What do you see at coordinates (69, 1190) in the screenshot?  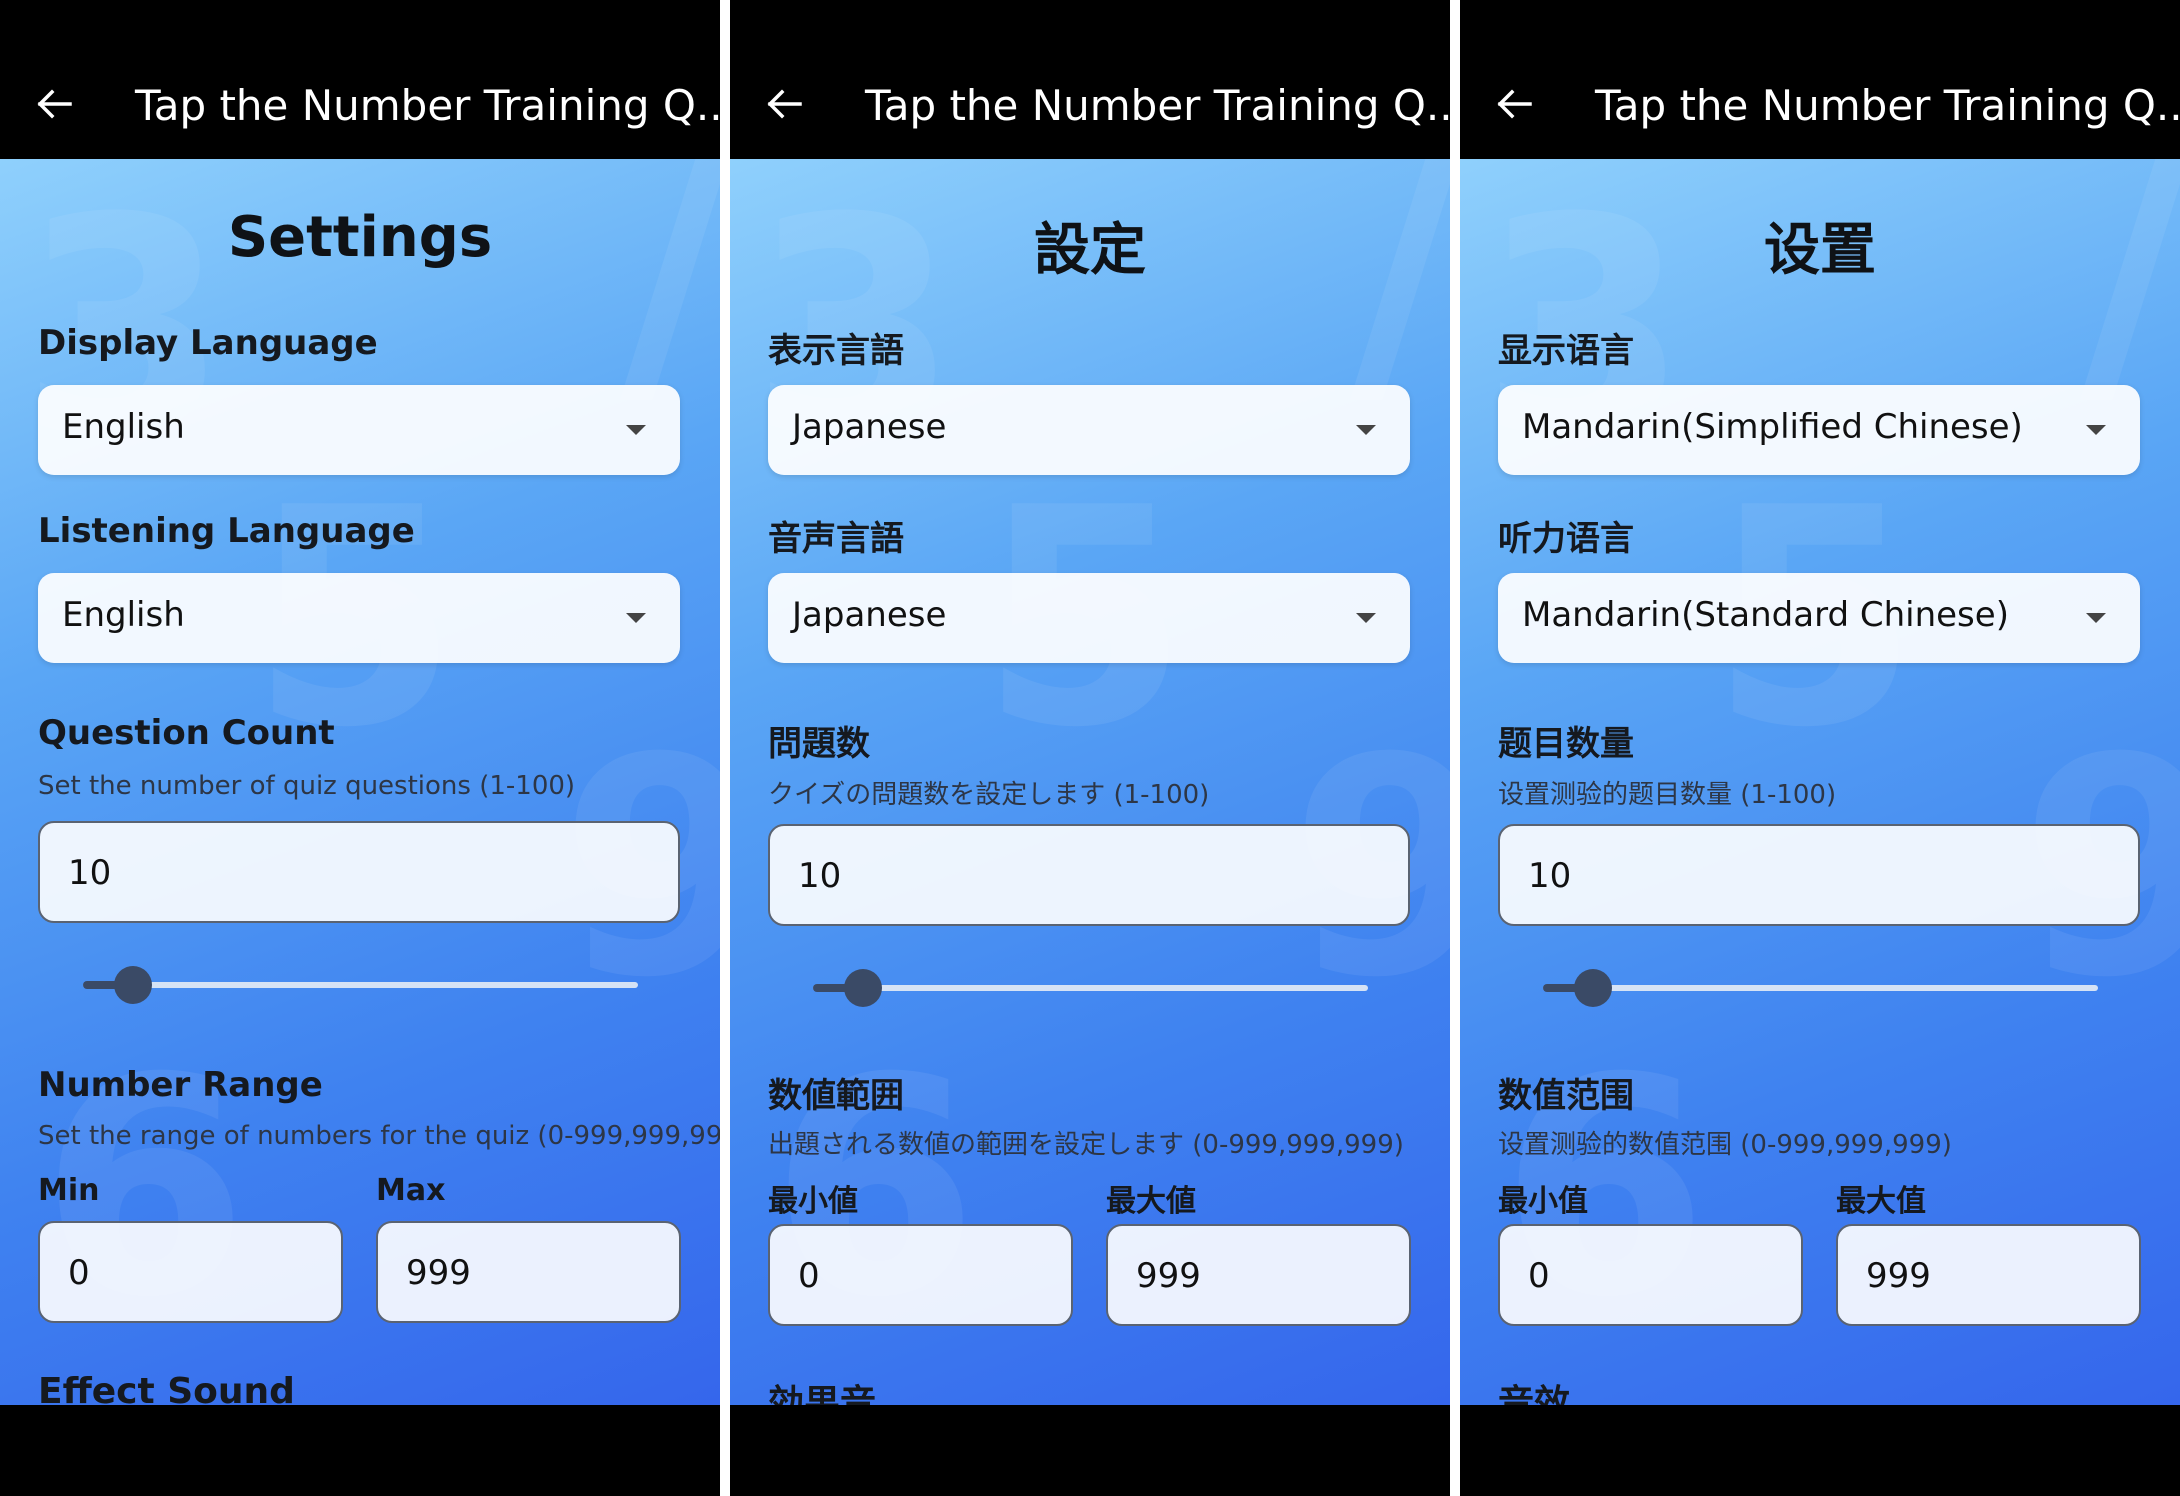 I see `min-label: Min` at bounding box center [69, 1190].